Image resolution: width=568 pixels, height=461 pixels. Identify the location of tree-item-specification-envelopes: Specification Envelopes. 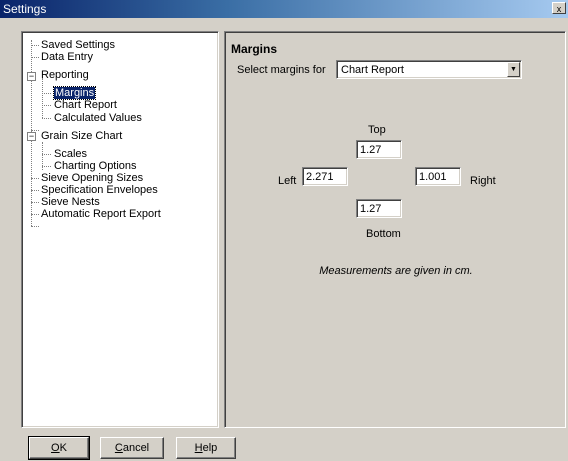
(99, 190).